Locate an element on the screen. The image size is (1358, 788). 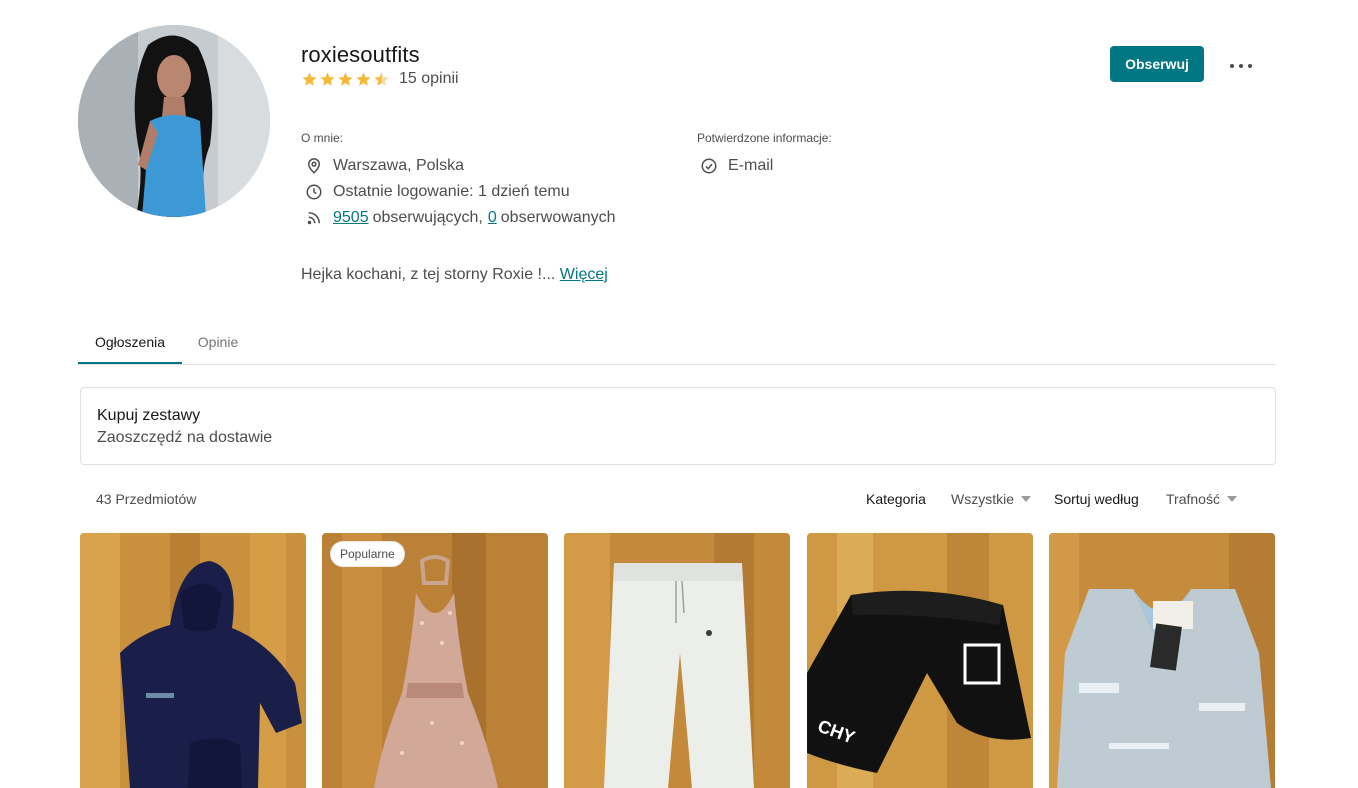
sort-value: Trafność is located at coordinates (1193, 499).